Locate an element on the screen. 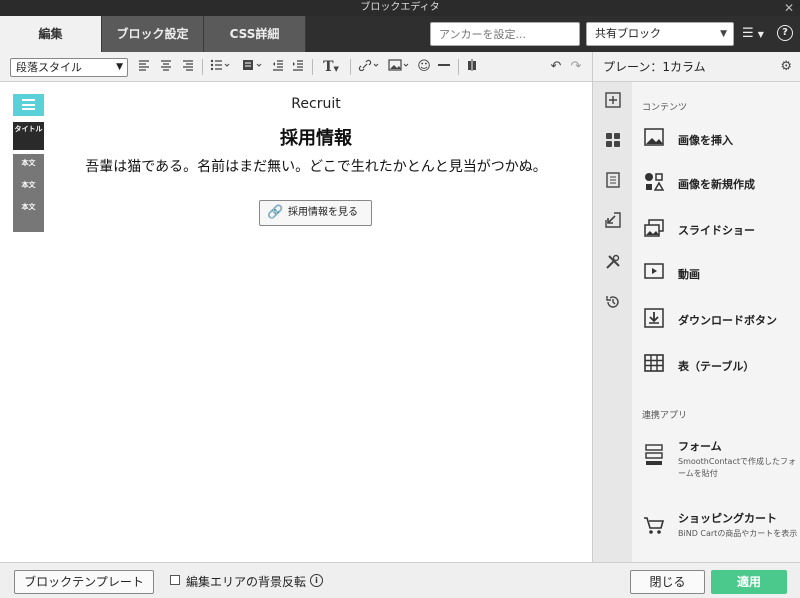 The image size is (800, 598). link-icon is located at coordinates (369, 67).